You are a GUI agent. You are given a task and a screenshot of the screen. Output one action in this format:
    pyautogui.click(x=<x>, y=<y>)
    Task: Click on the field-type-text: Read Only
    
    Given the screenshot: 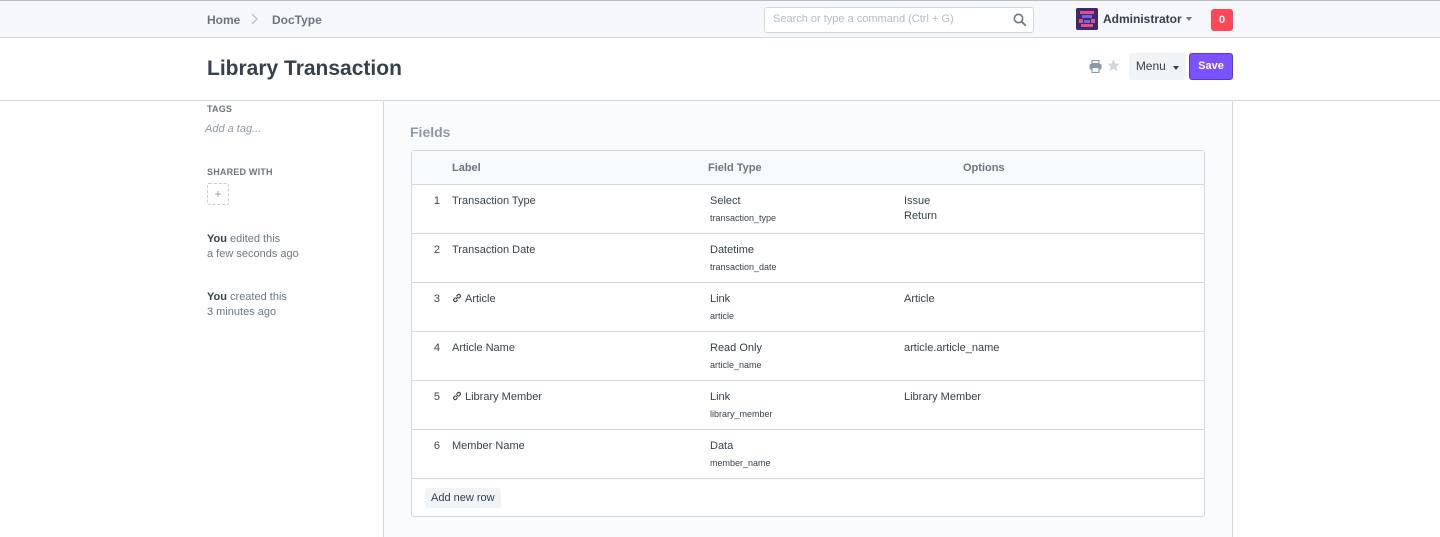 What is the action you would take?
    pyautogui.click(x=736, y=348)
    